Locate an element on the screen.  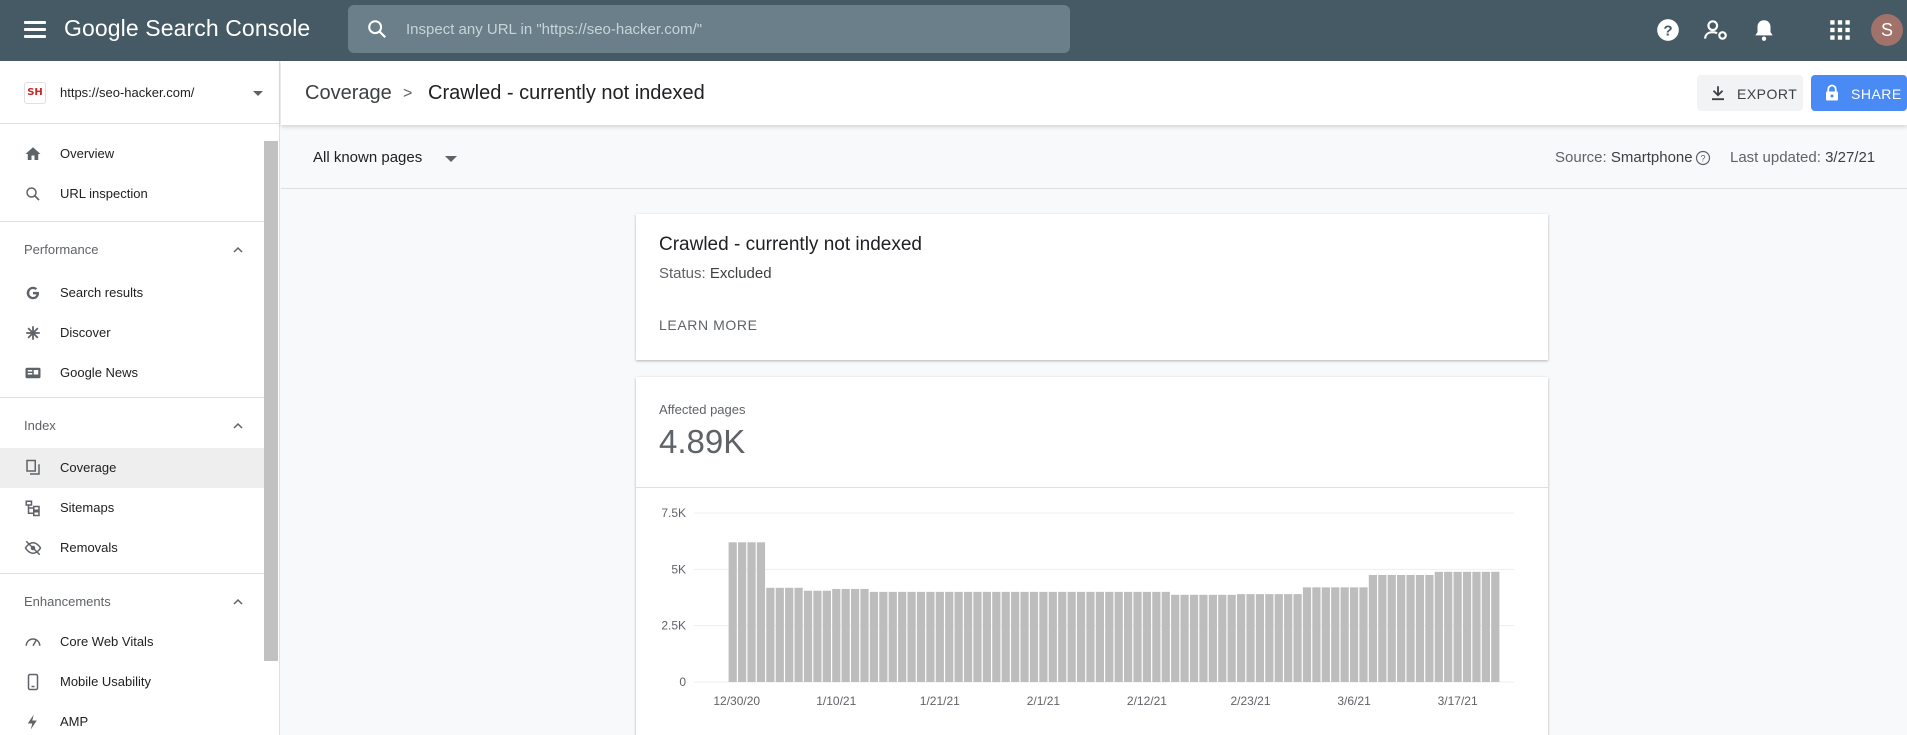
url-inspect-search is located at coordinates (709, 29).